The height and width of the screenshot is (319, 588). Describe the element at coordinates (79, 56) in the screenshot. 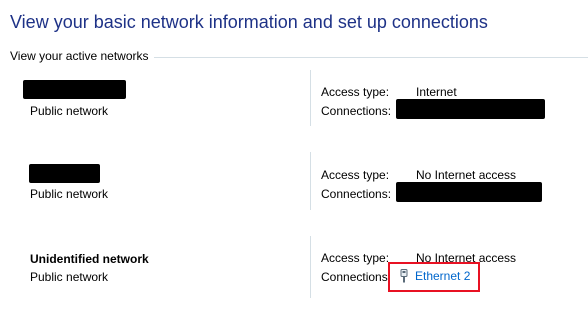

I see `active-networks-header: View your active networks` at that location.